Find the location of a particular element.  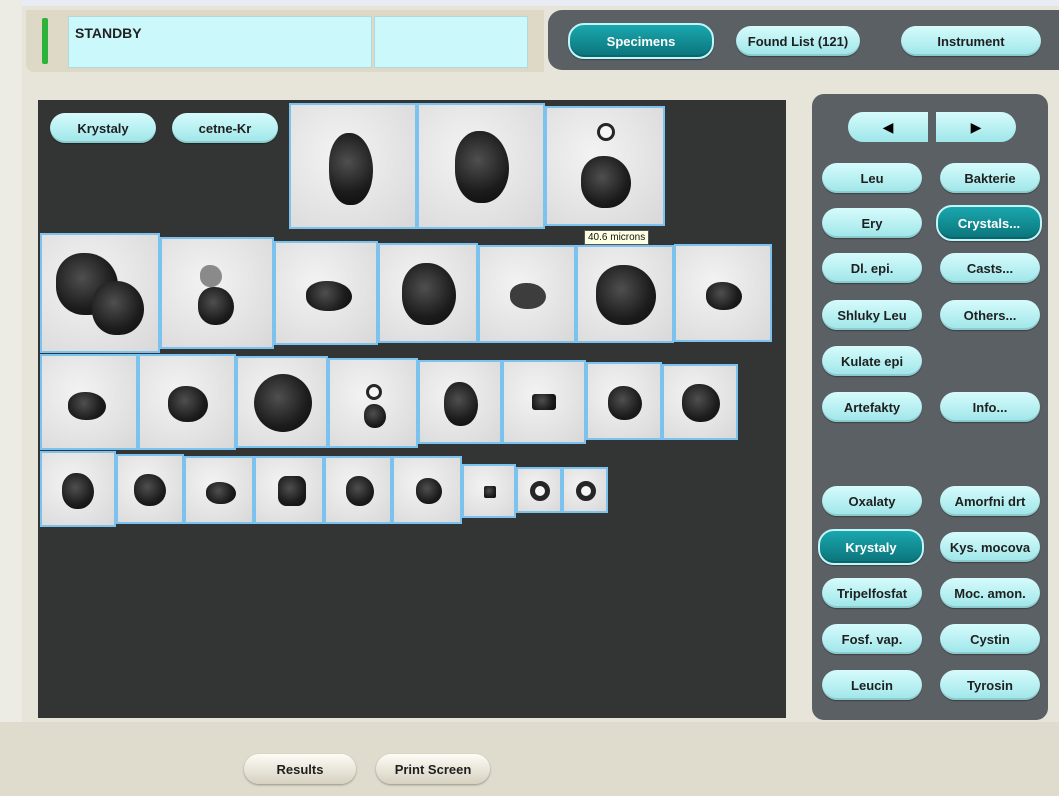

arrow-left-icon: ◀ is located at coordinates (888, 126).